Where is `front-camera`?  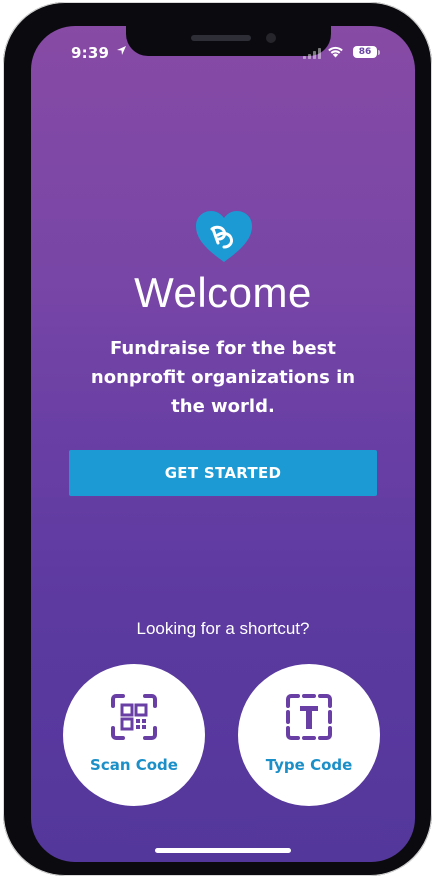 front-camera is located at coordinates (271, 38).